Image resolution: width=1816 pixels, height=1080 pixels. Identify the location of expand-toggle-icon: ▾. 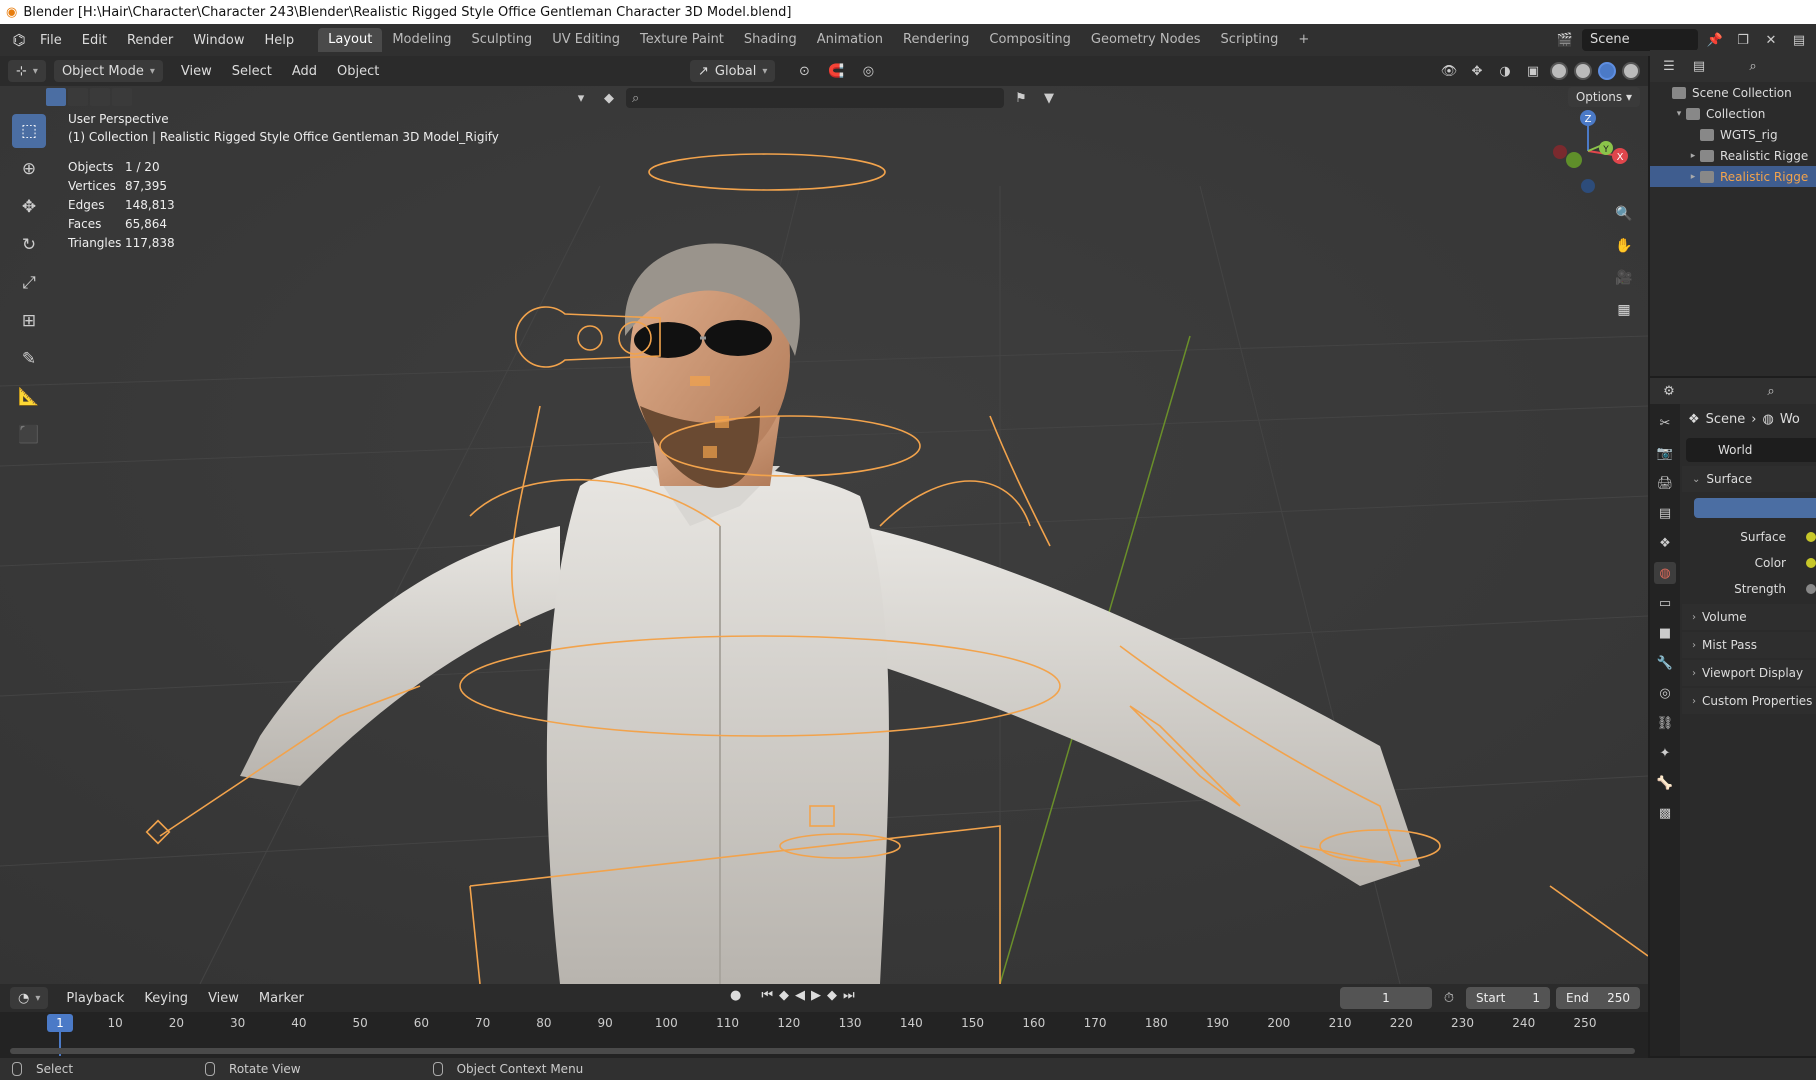
(1679, 114).